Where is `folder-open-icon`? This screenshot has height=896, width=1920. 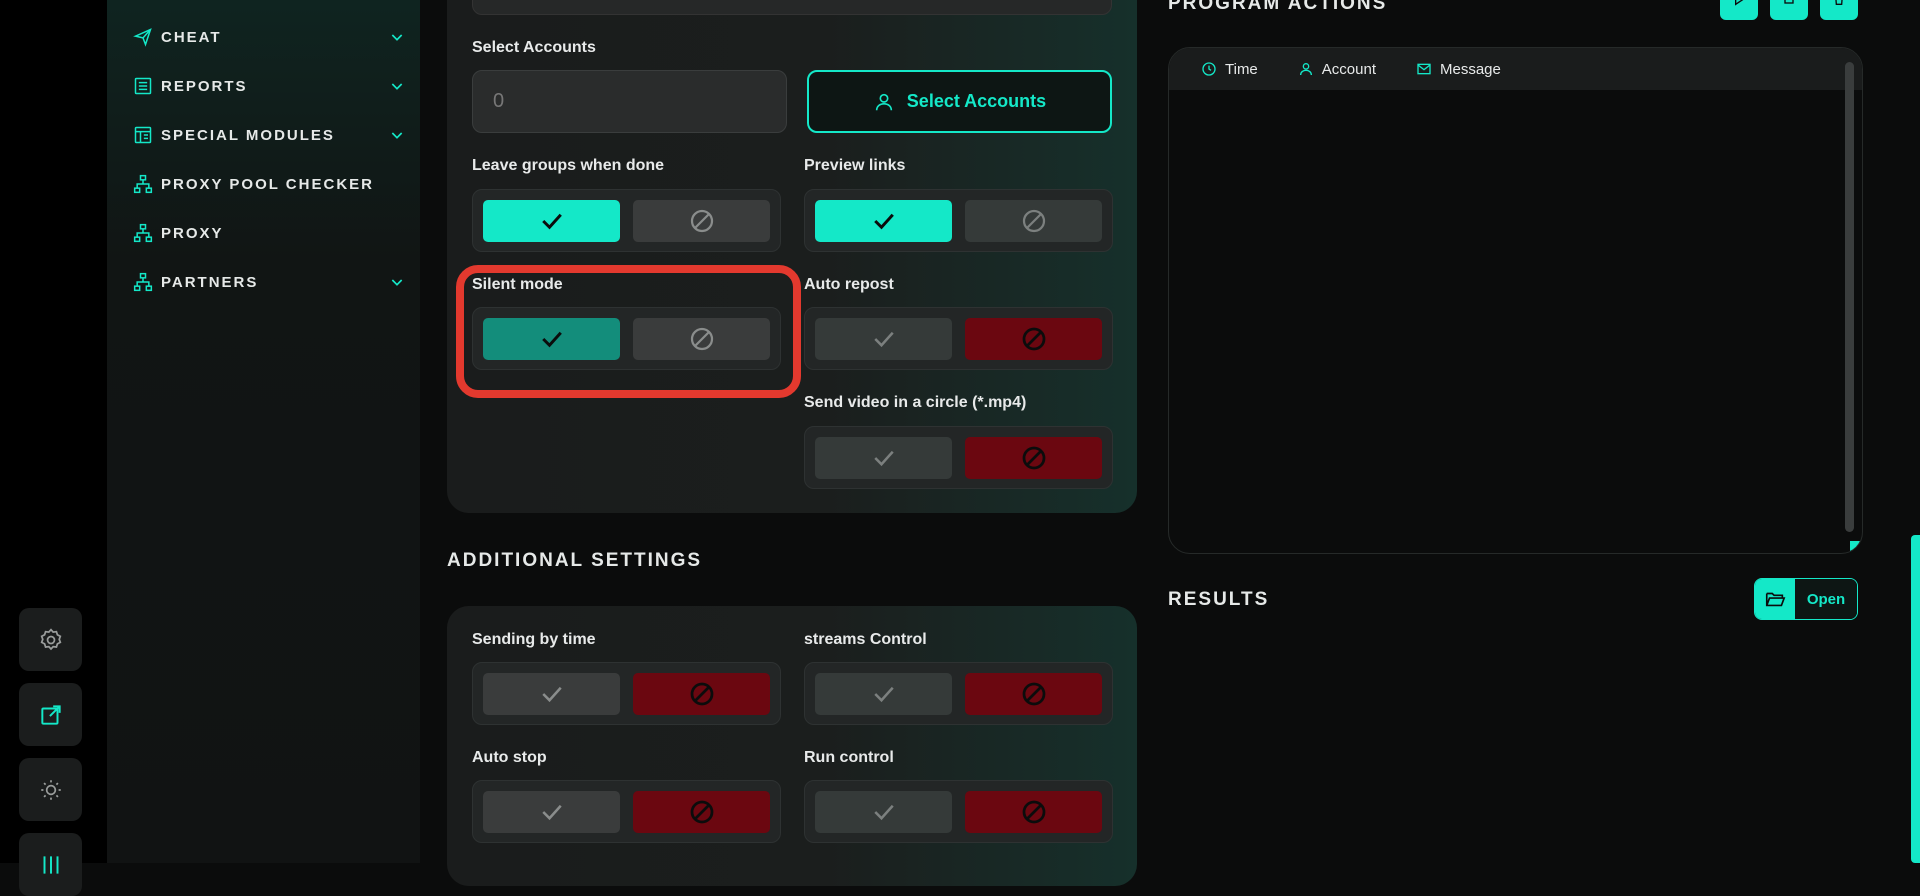 folder-open-icon is located at coordinates (1775, 599).